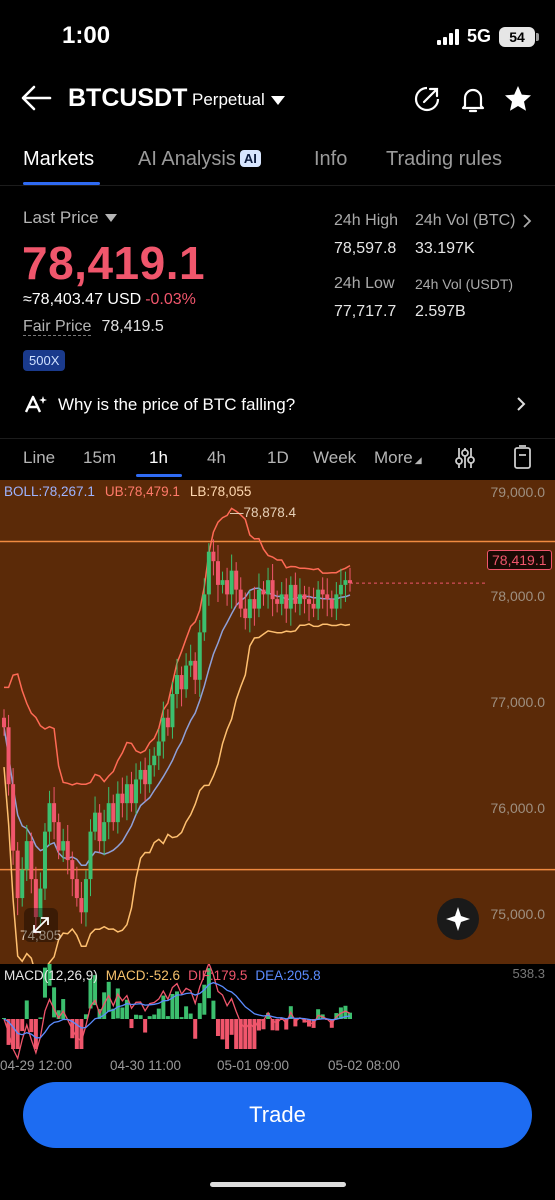  Describe the element at coordinates (228, 99) in the screenshot. I see `contract-type-label: Perpetual` at that location.